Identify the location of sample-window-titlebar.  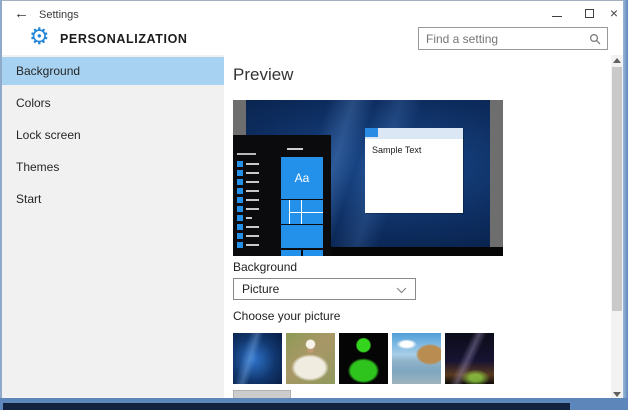
(414, 133).